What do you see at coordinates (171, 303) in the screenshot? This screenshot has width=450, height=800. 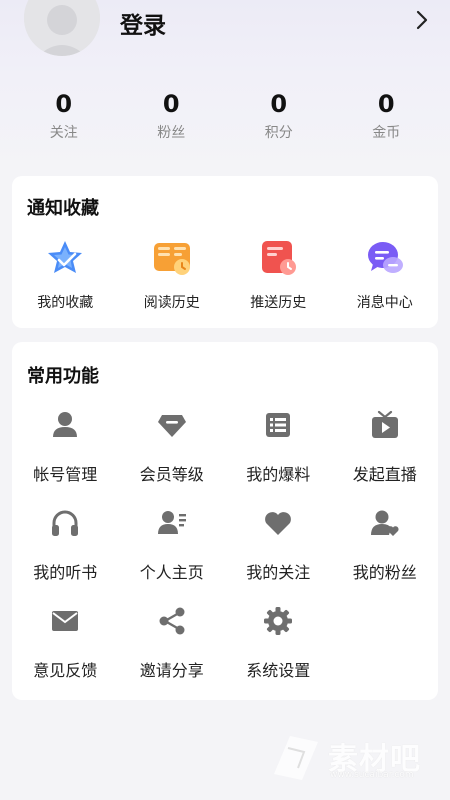 I see `item-label: 阅读历史` at bounding box center [171, 303].